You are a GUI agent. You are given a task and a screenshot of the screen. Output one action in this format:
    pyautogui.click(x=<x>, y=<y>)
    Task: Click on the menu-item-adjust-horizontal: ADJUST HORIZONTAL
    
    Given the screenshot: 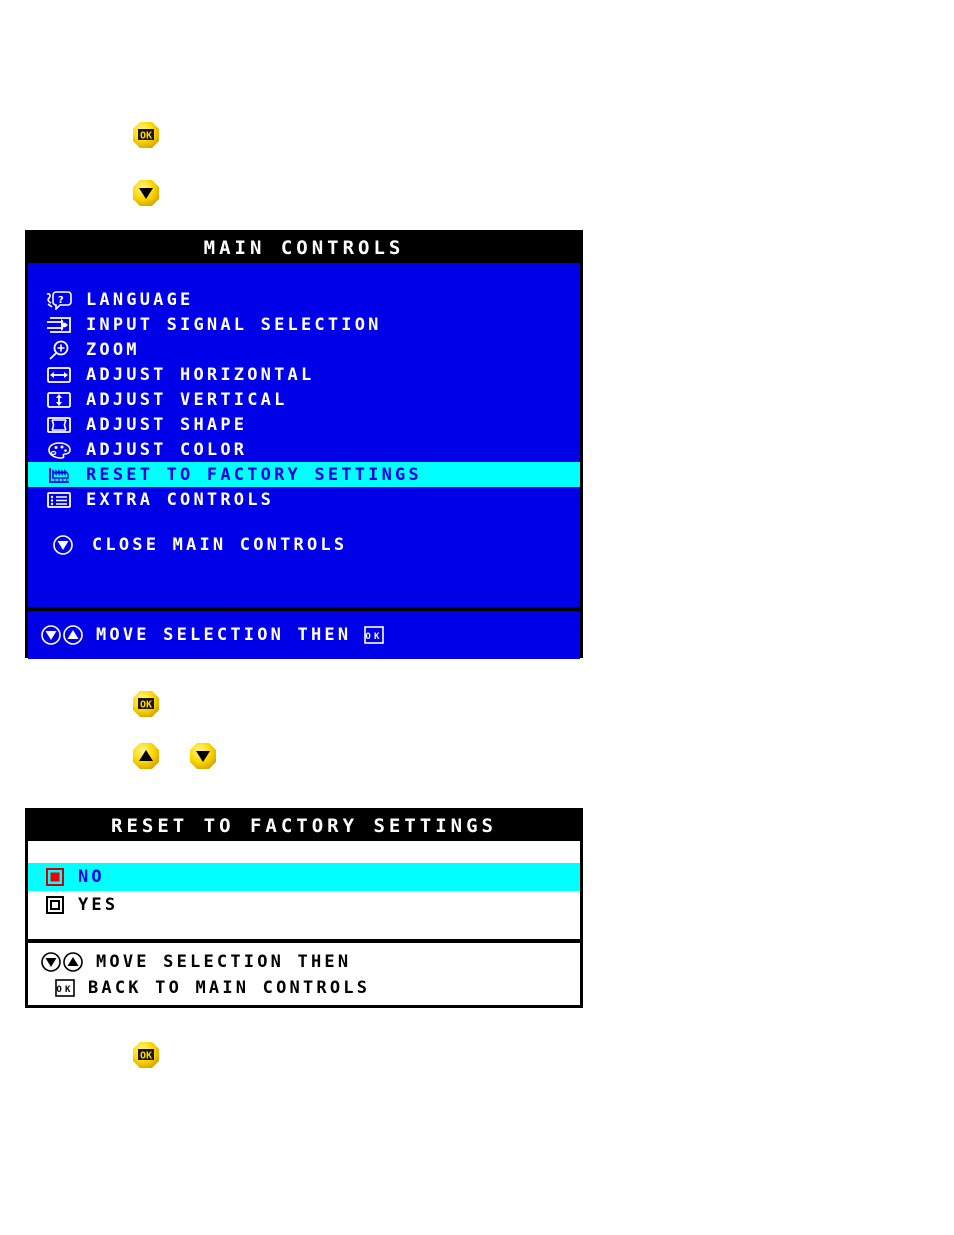 What is the action you would take?
    pyautogui.click(x=304, y=374)
    